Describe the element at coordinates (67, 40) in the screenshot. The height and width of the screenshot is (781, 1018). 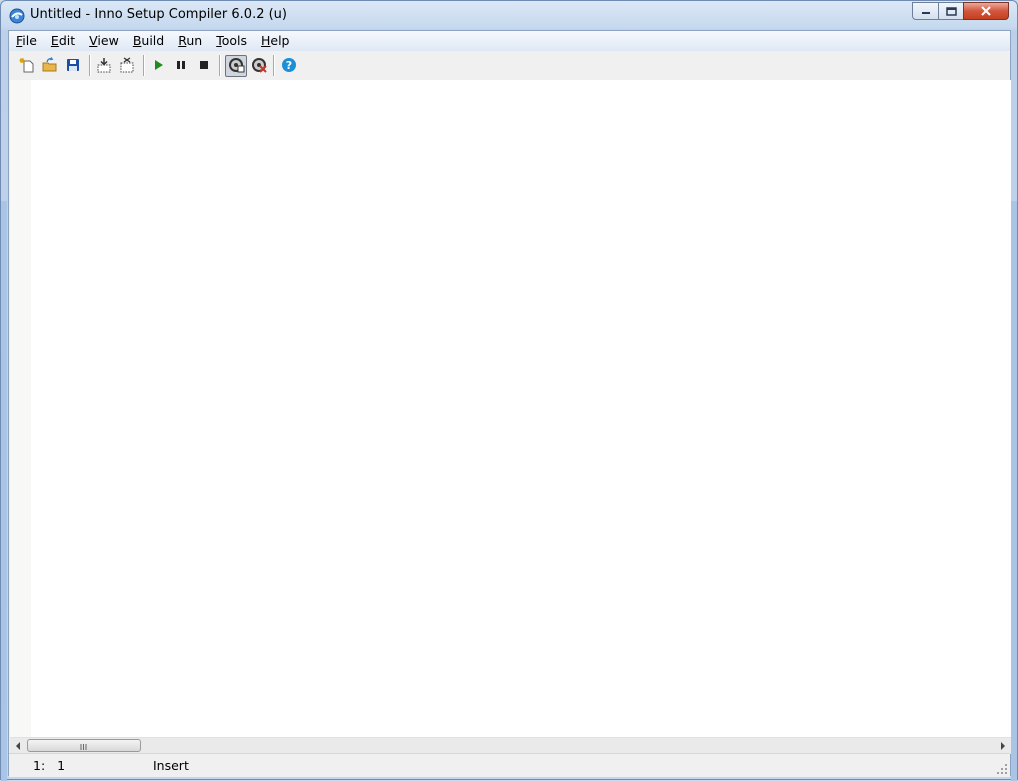
I see `menu-edit-label: dit` at that location.